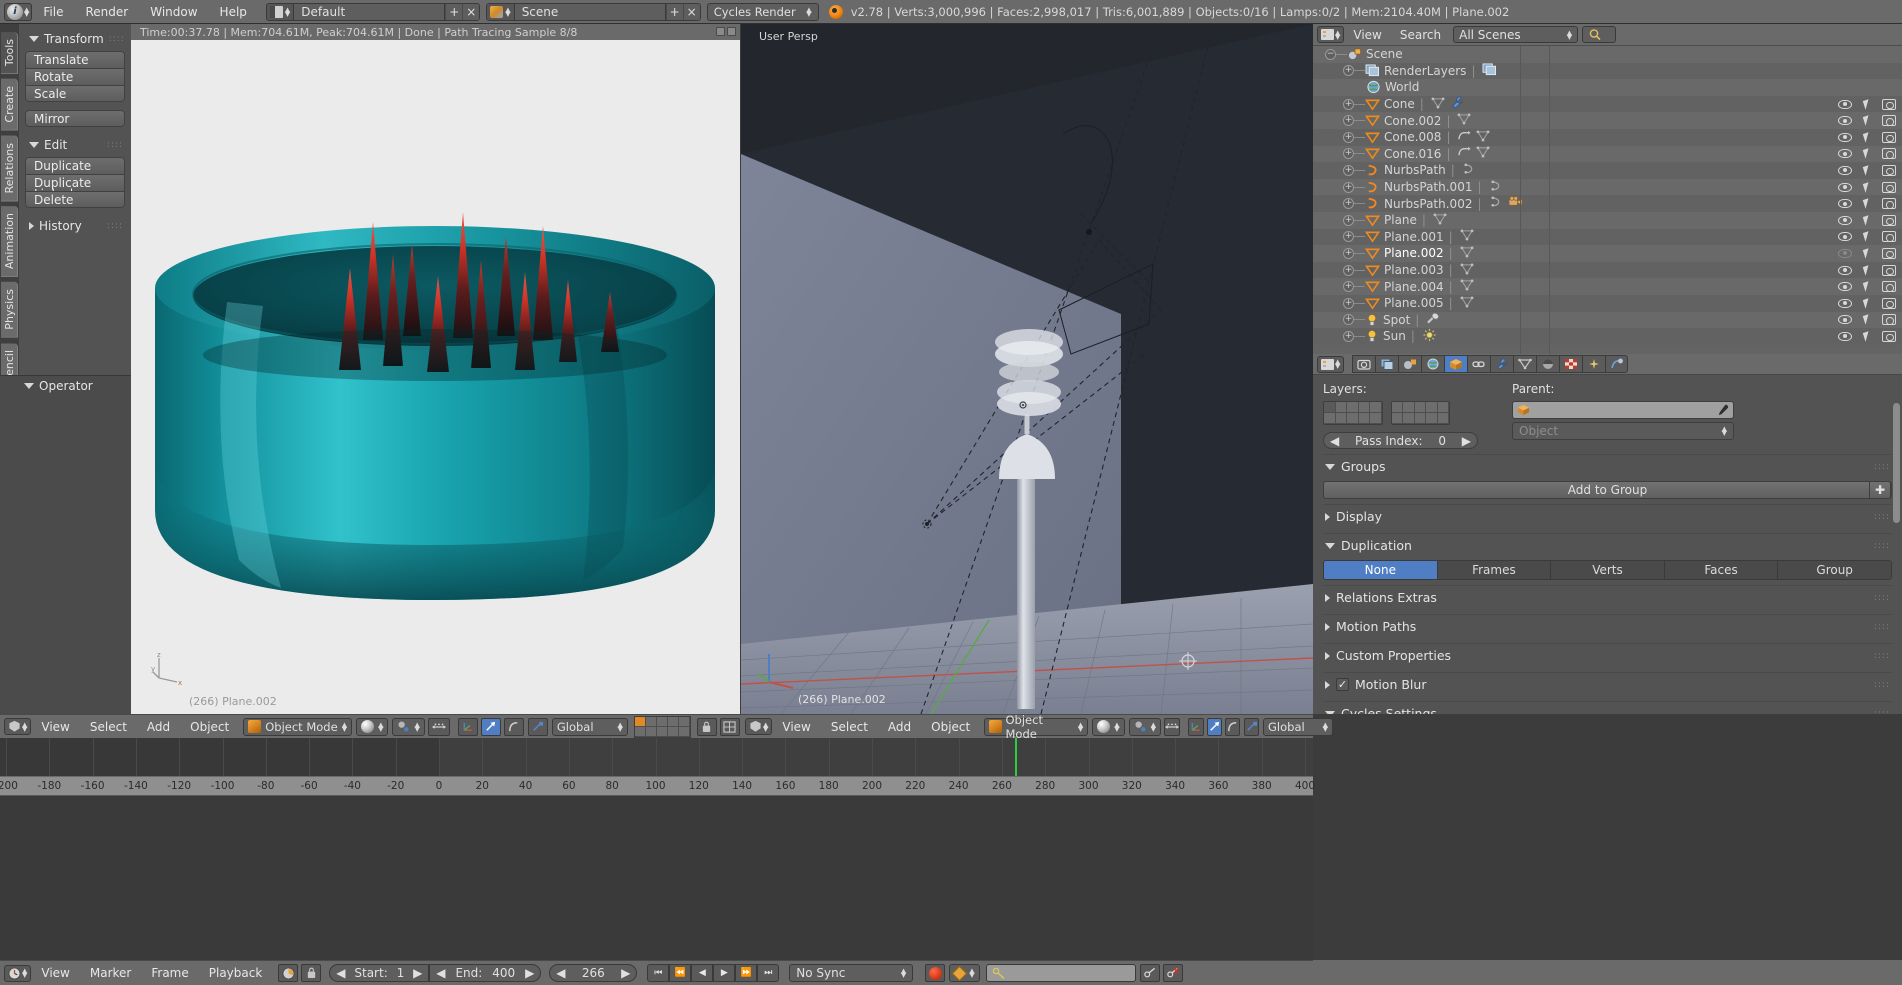 This screenshot has height=985, width=1902. I want to click on properties-tab-scene, so click(1410, 364).